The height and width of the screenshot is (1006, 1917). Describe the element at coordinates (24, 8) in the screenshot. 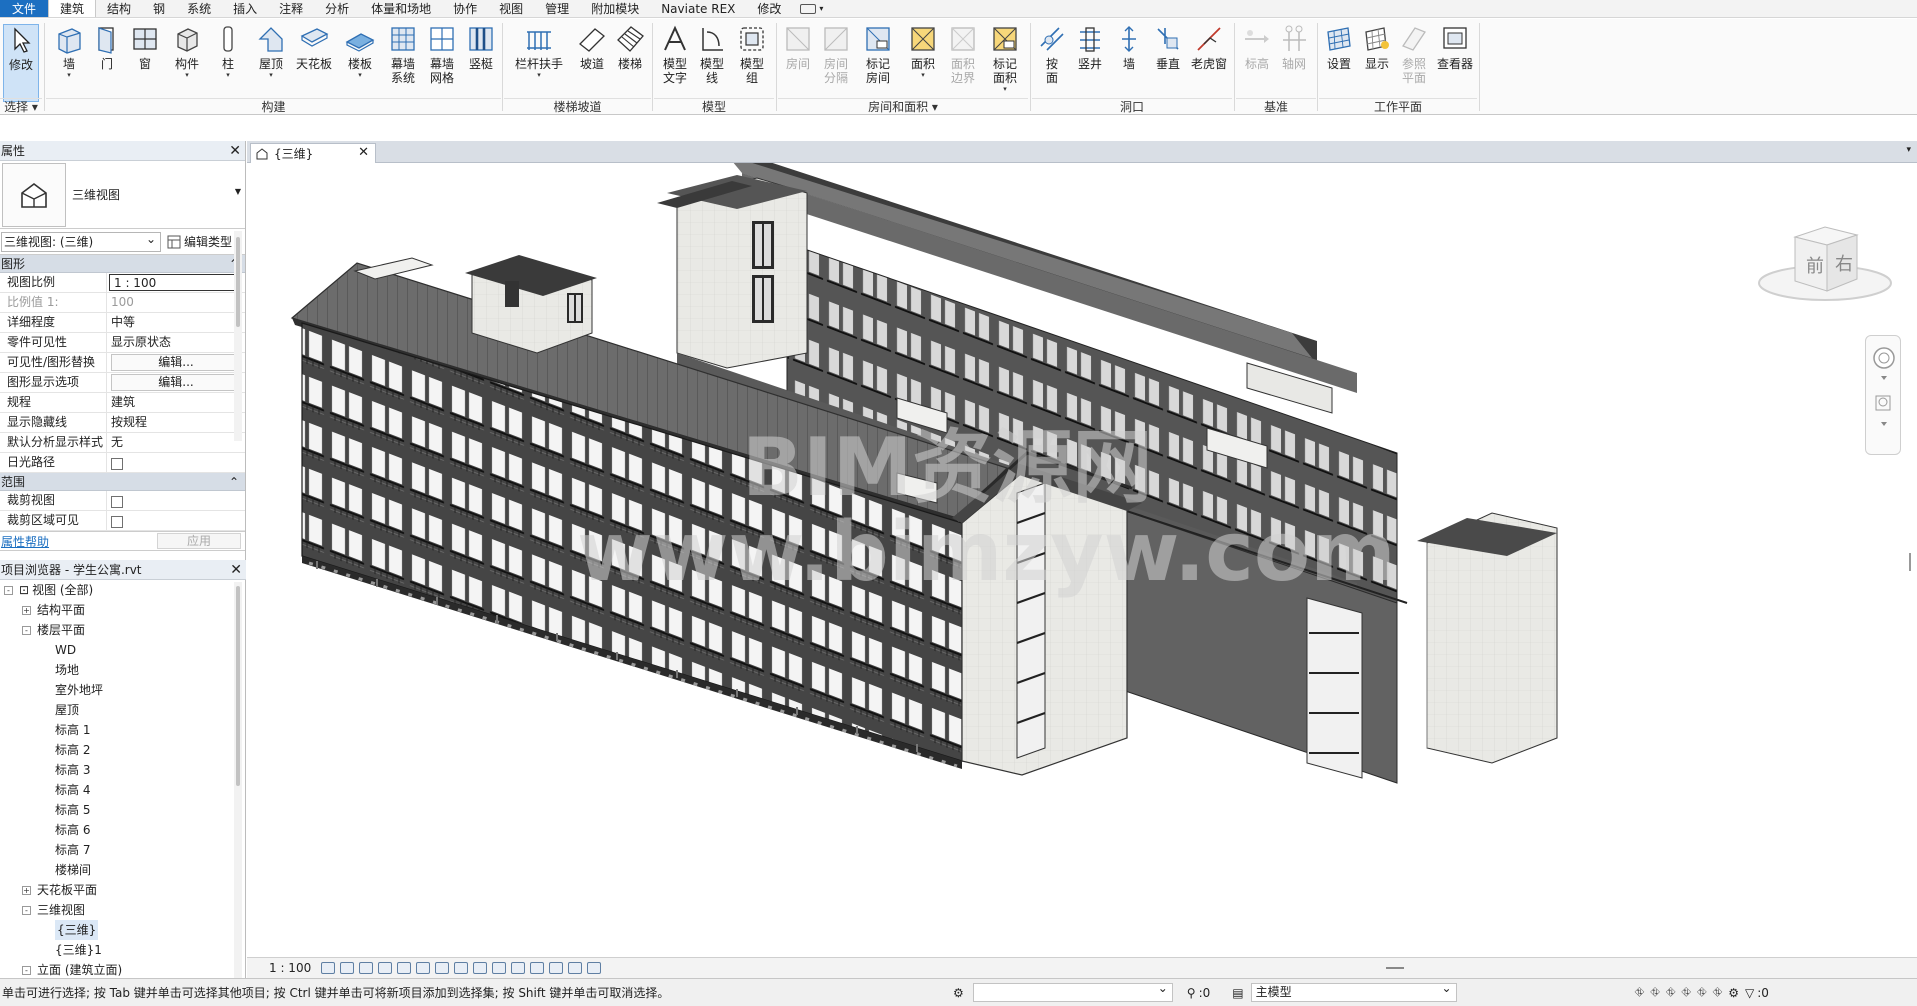

I see `menu-tab-0: 文件` at that location.